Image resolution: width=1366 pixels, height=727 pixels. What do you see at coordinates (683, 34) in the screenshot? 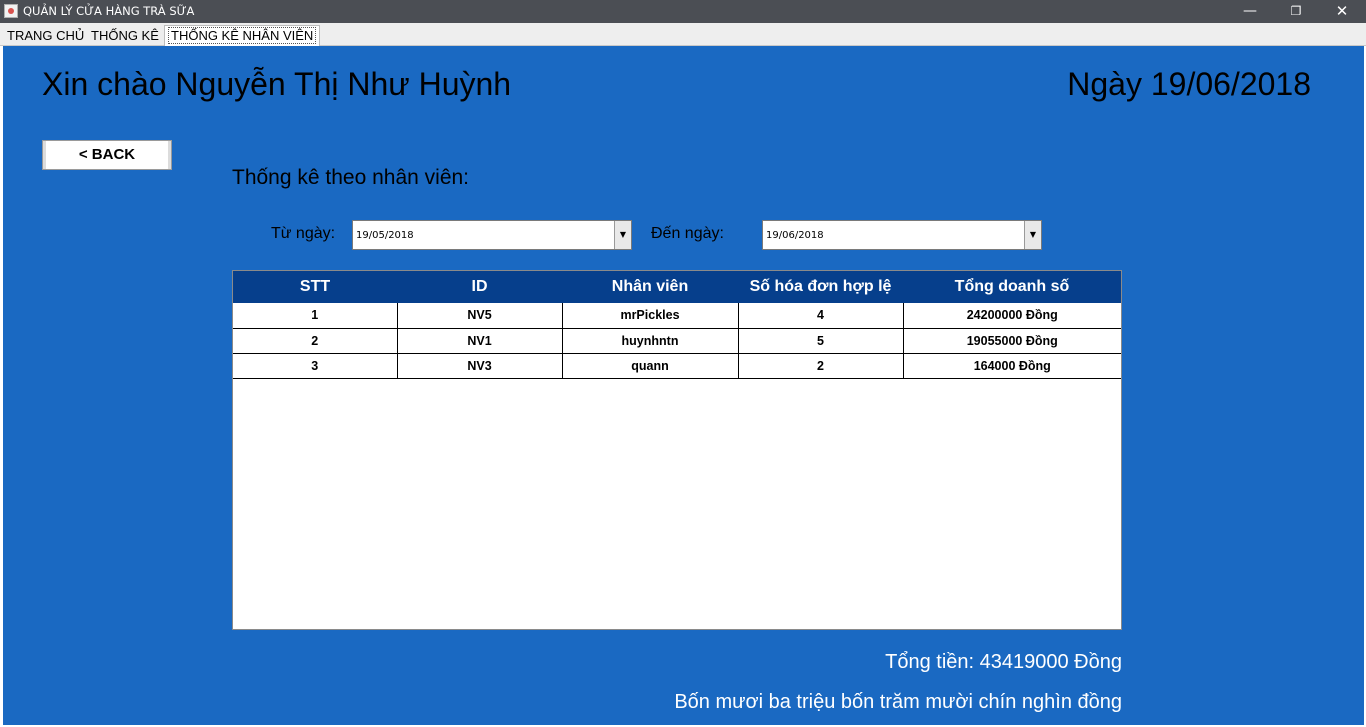
I see `tab-strip: TRANG CHỦ THỐNG KÊ THỐNG KÊ NHÂN VIÊN` at bounding box center [683, 34].